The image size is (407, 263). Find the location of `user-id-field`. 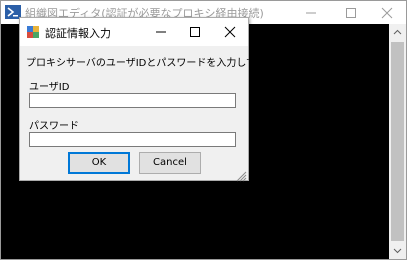

user-id-field is located at coordinates (132, 100).